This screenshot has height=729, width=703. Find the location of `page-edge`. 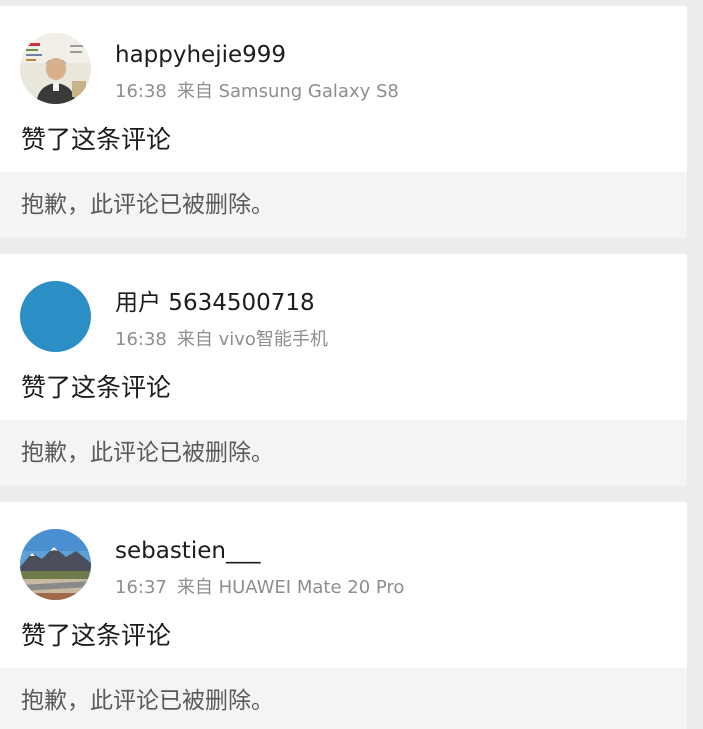

page-edge is located at coordinates (695, 364).